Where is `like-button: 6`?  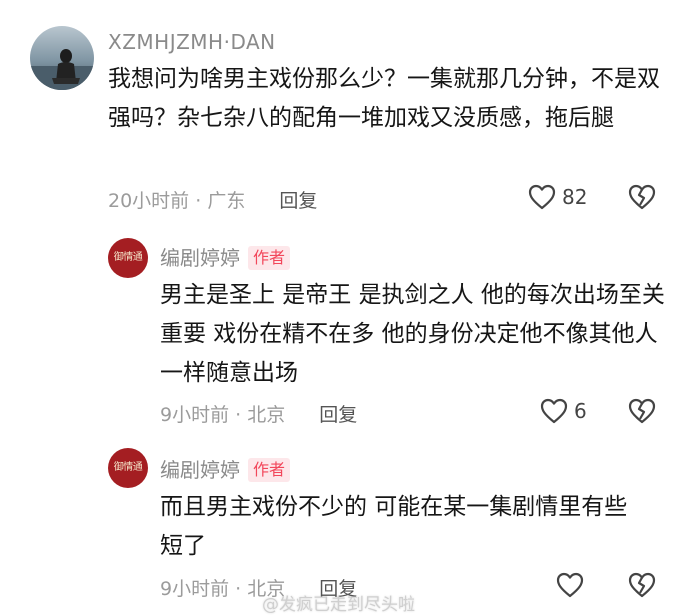 like-button: 6 is located at coordinates (563, 411).